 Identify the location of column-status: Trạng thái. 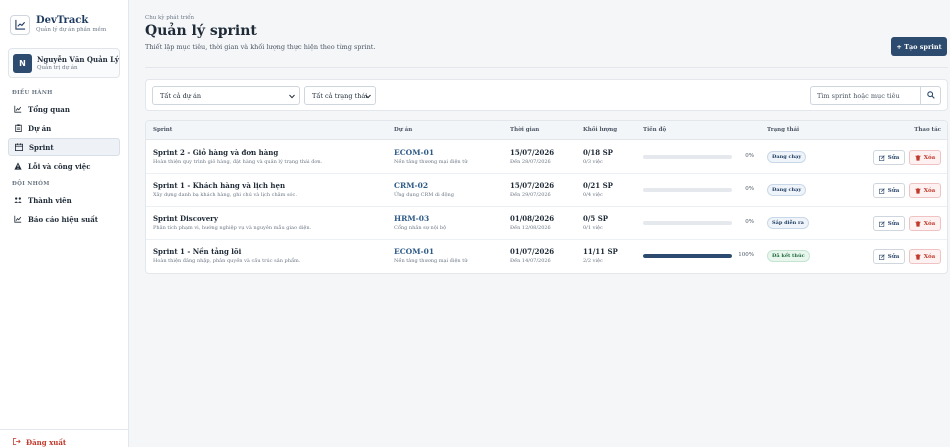
(783, 130).